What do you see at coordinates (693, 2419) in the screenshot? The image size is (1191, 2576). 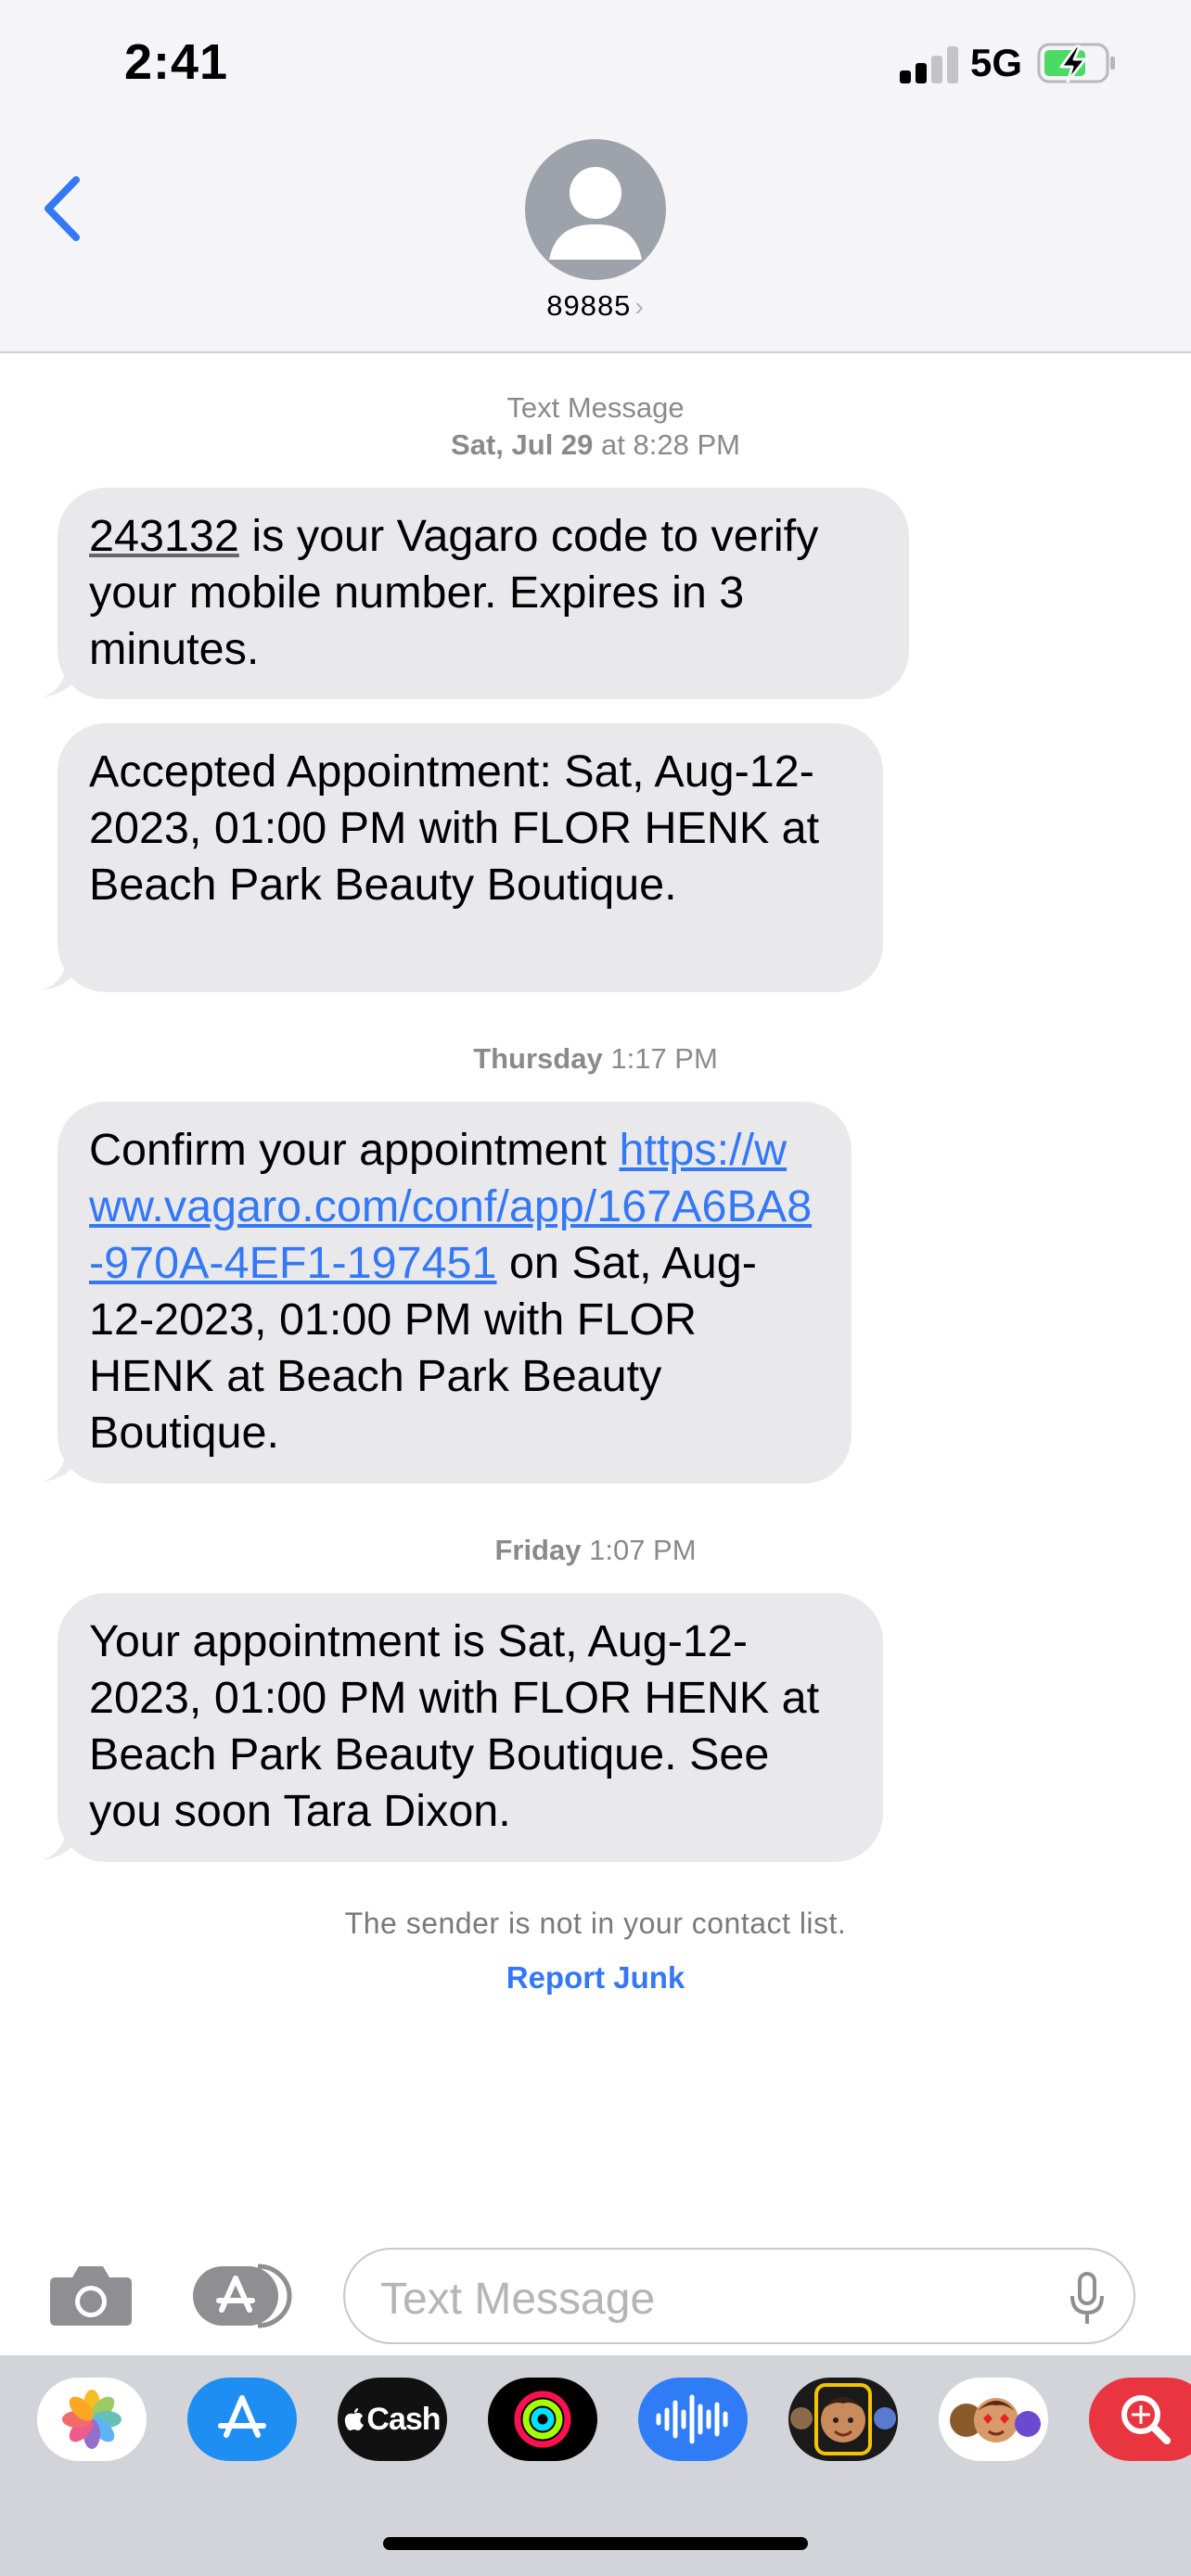 I see `audio-message-app-icon` at bounding box center [693, 2419].